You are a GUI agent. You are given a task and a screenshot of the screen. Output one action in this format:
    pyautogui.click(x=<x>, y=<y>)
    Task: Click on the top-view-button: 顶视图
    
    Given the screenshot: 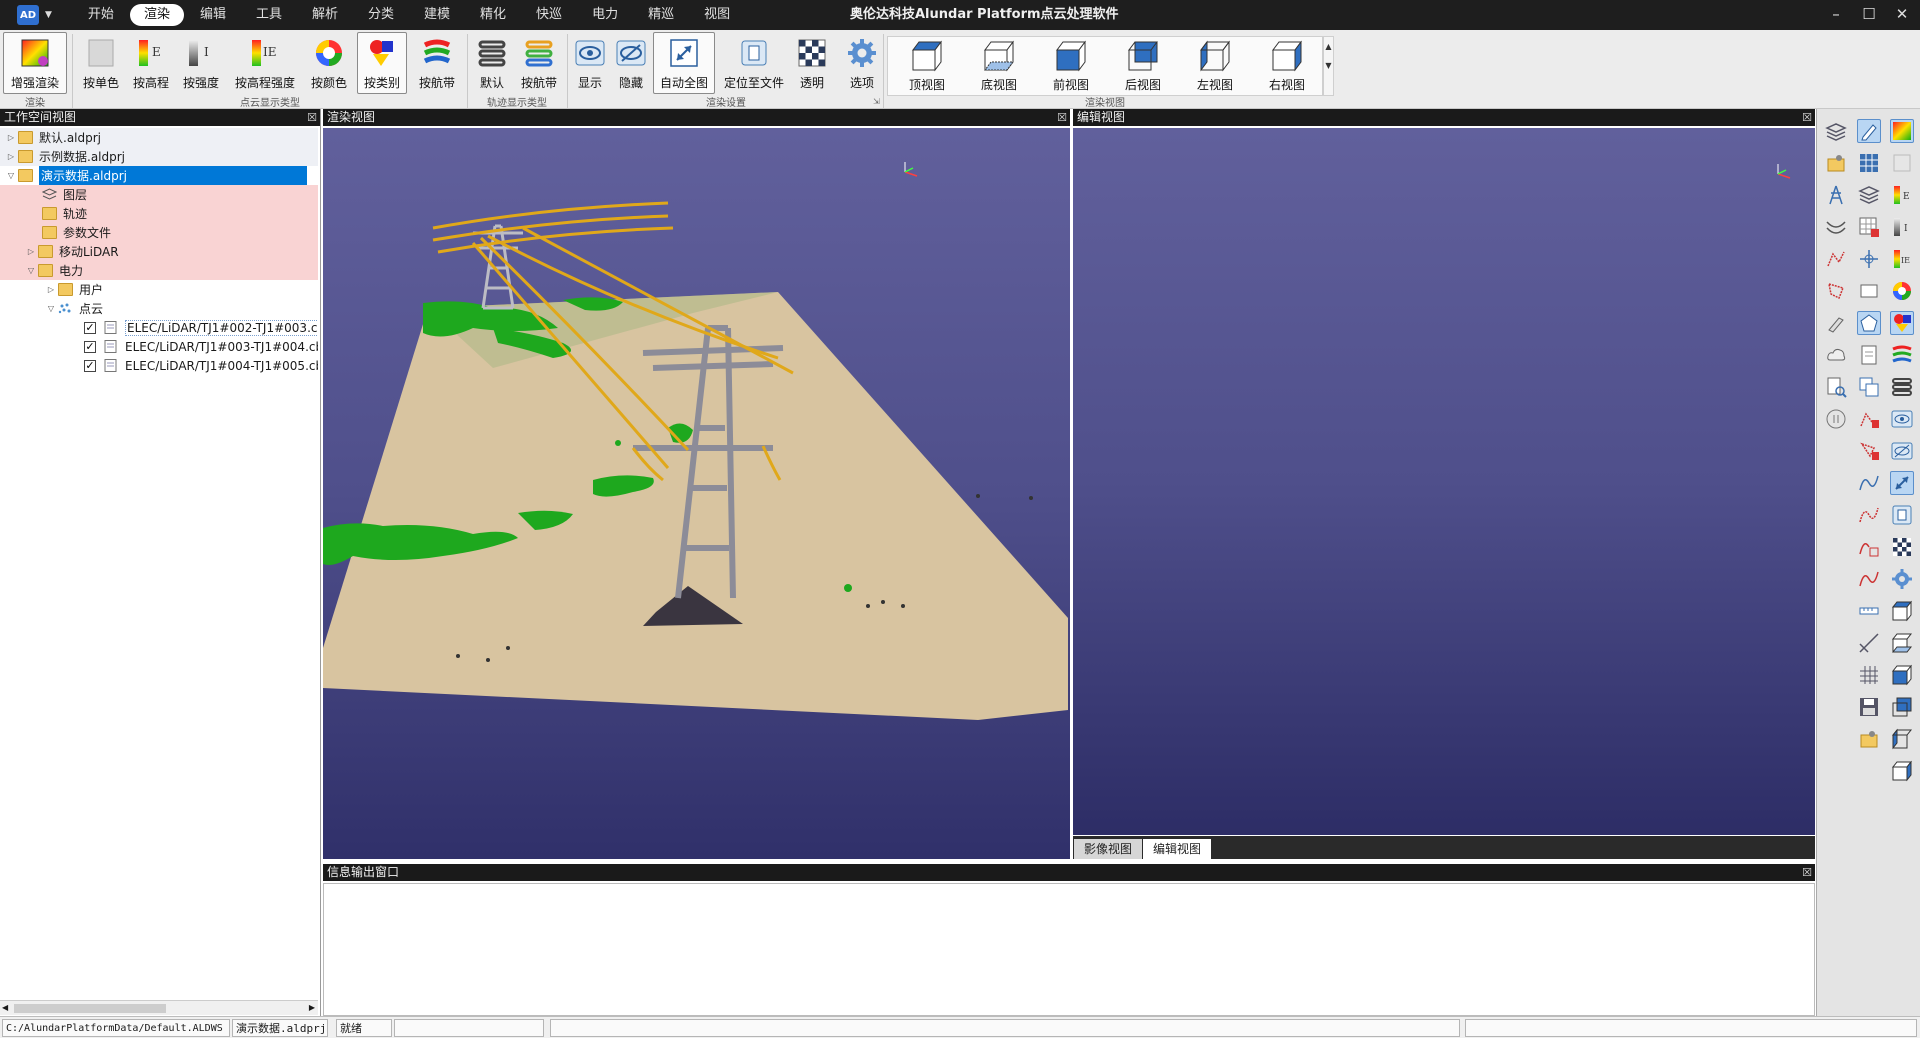 What is the action you would take?
    pyautogui.click(x=927, y=67)
    